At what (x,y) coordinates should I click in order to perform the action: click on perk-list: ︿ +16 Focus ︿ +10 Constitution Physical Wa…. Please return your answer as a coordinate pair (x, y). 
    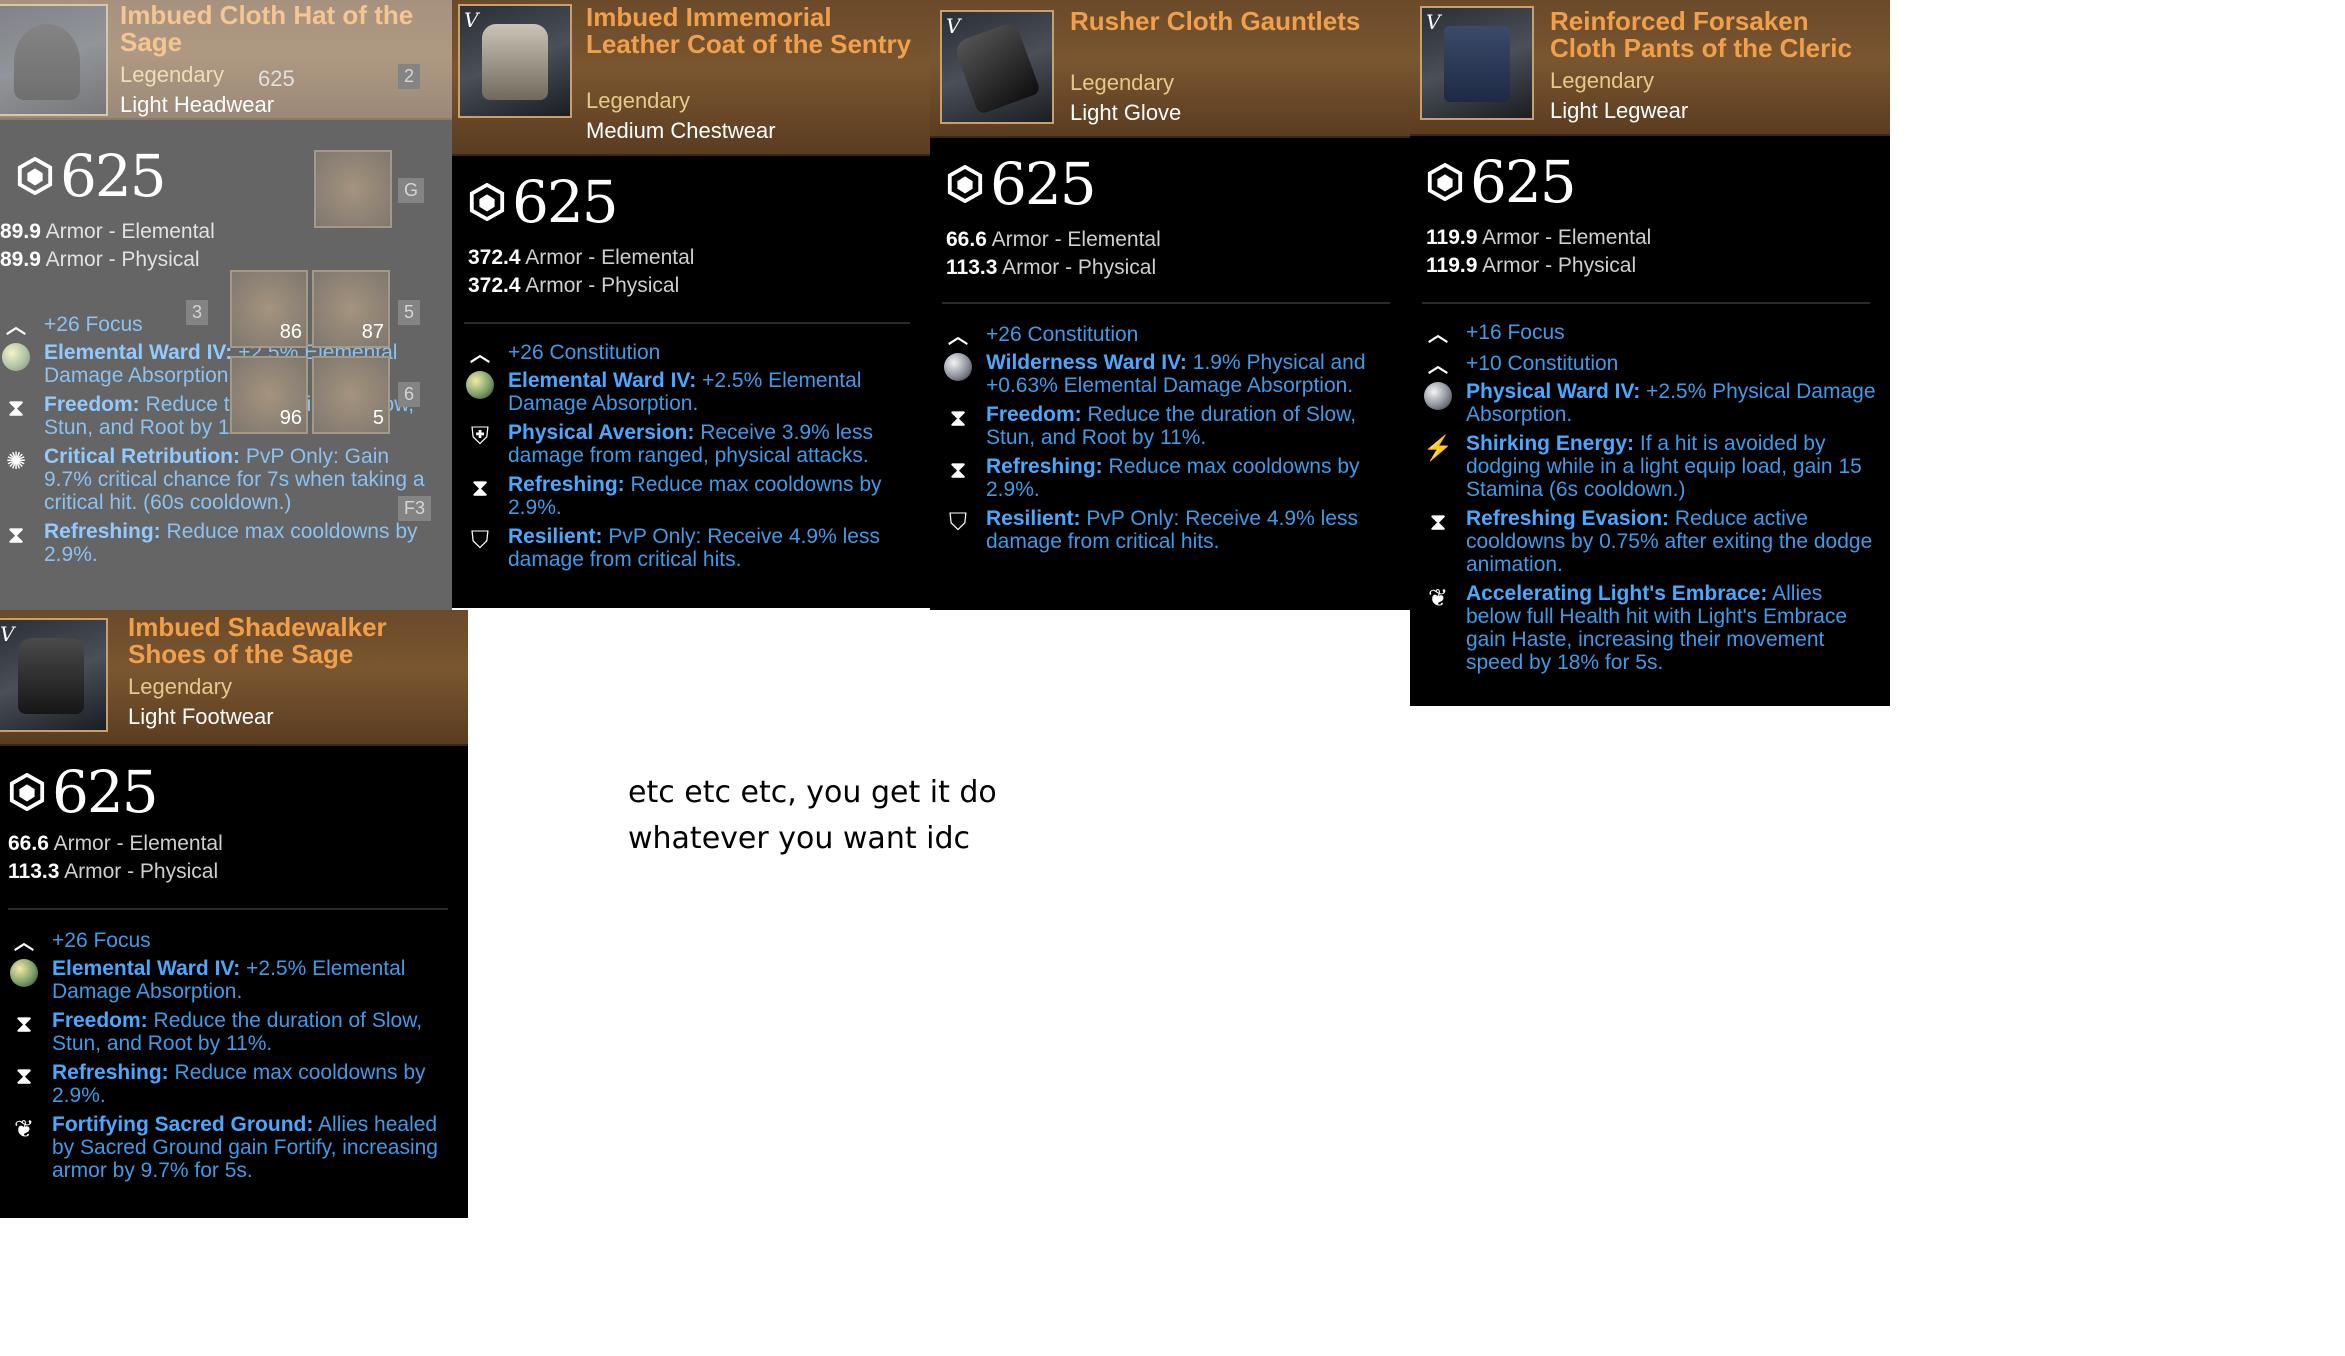
    Looking at the image, I should click on (1651, 499).